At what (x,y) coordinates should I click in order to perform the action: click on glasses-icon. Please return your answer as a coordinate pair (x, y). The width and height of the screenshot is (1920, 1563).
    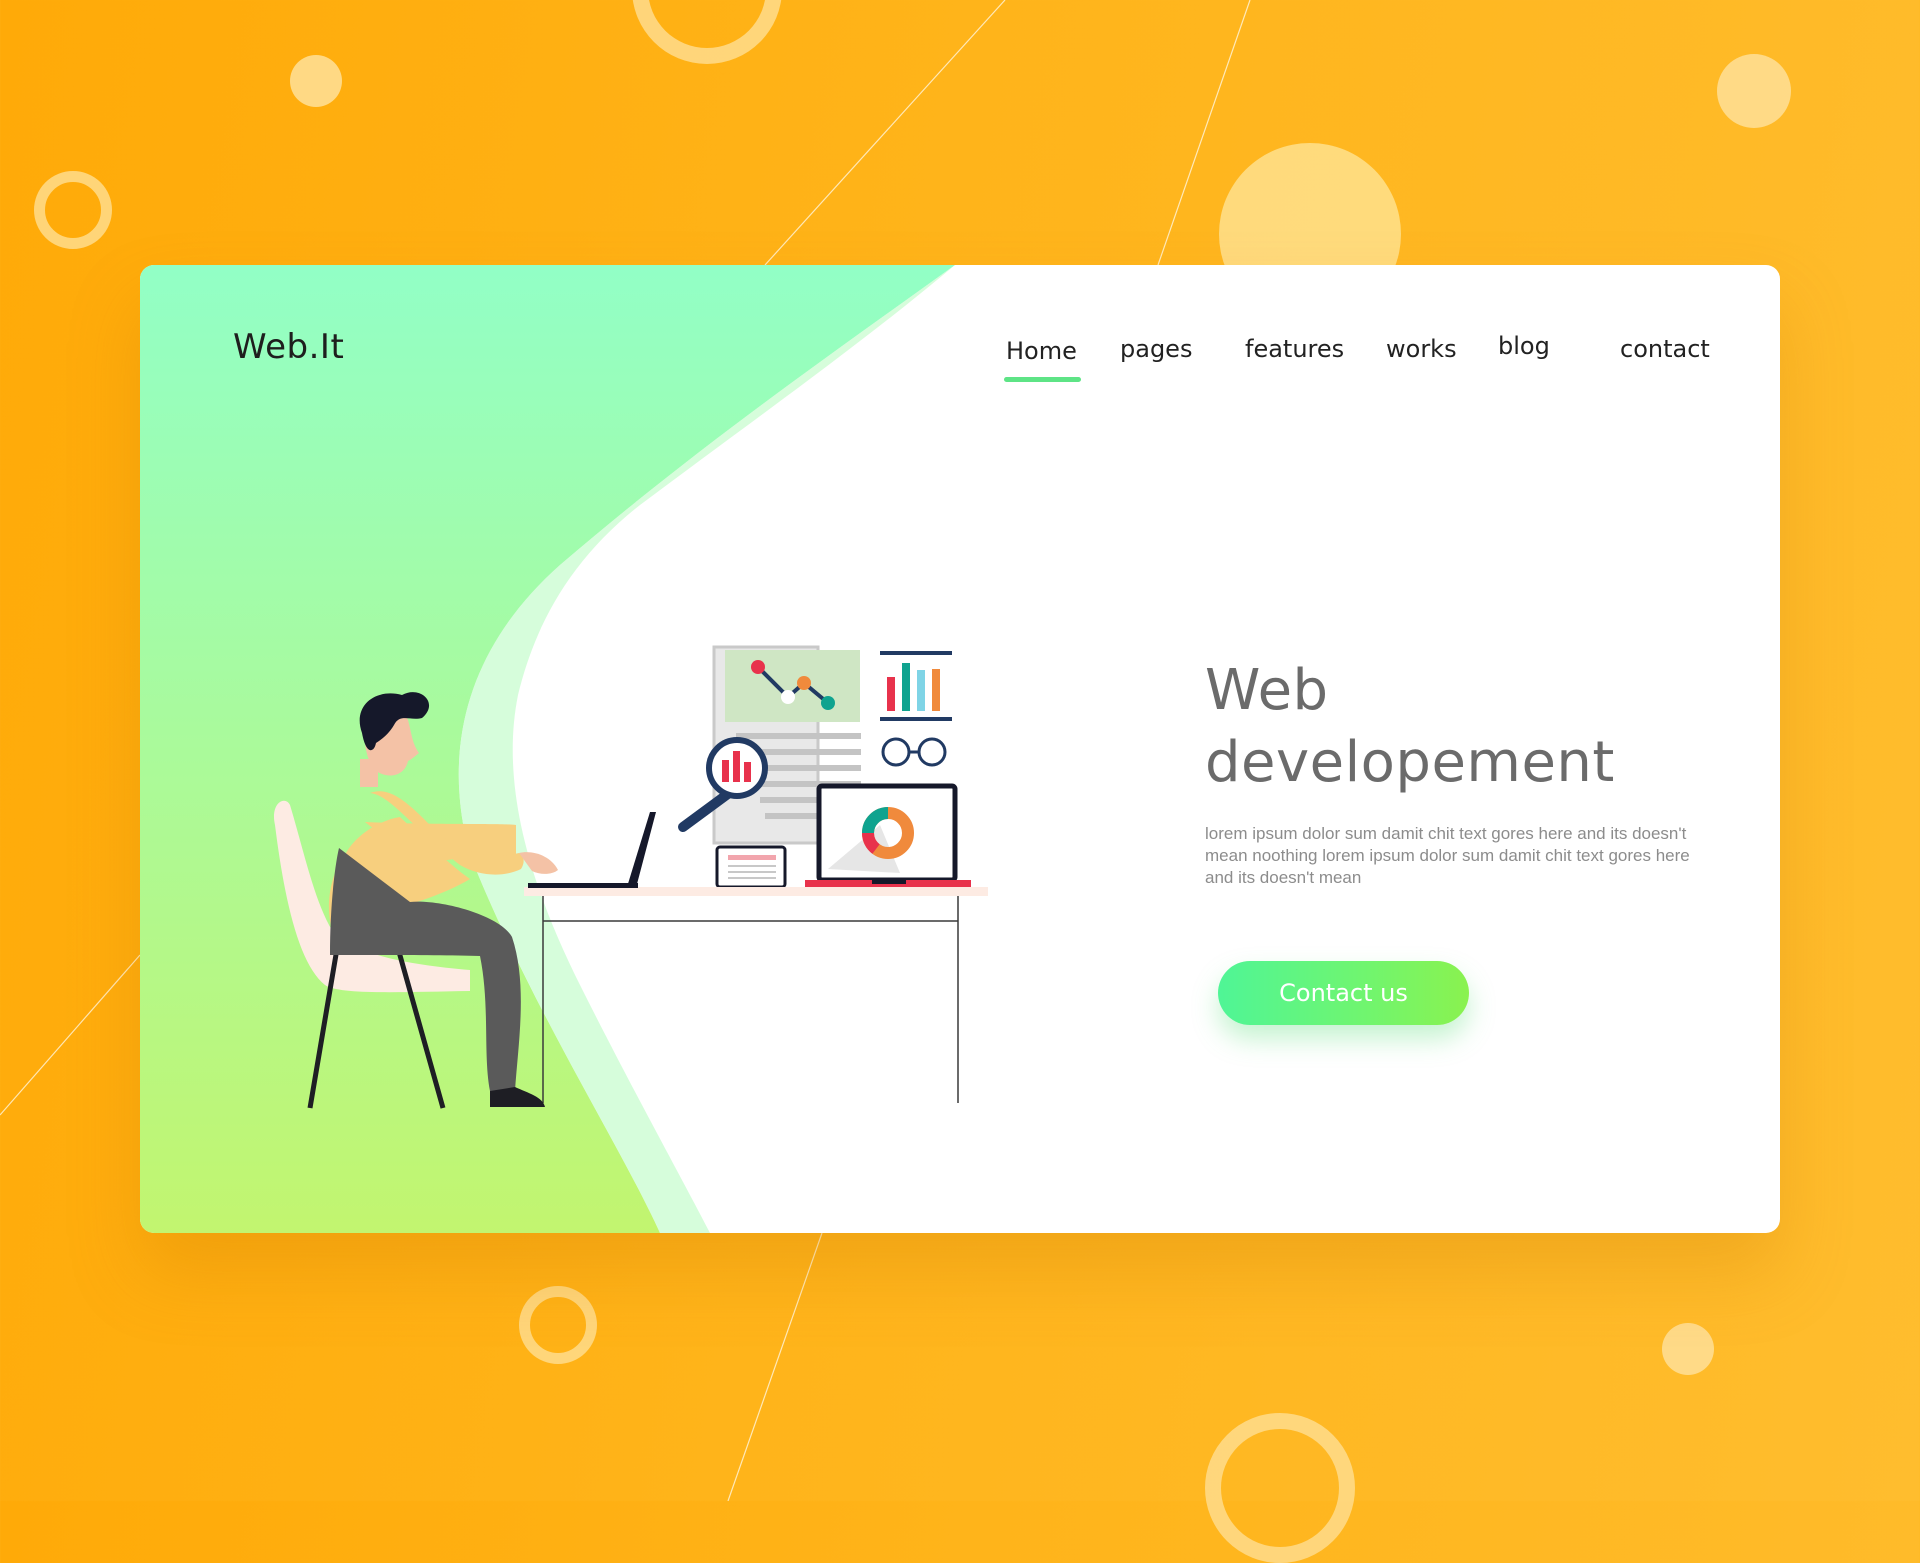
    Looking at the image, I should click on (914, 752).